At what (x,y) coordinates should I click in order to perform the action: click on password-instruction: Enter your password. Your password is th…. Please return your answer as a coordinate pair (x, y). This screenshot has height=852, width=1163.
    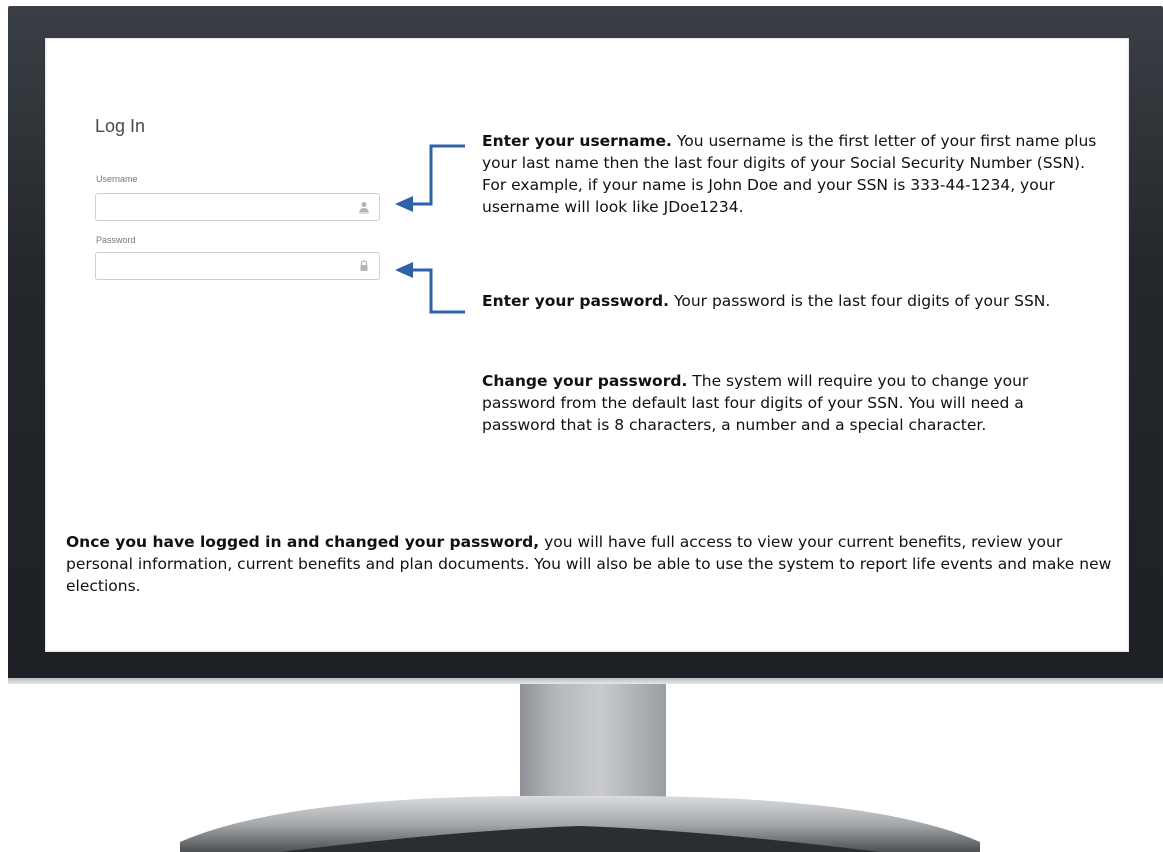
    Looking at the image, I should click on (792, 301).